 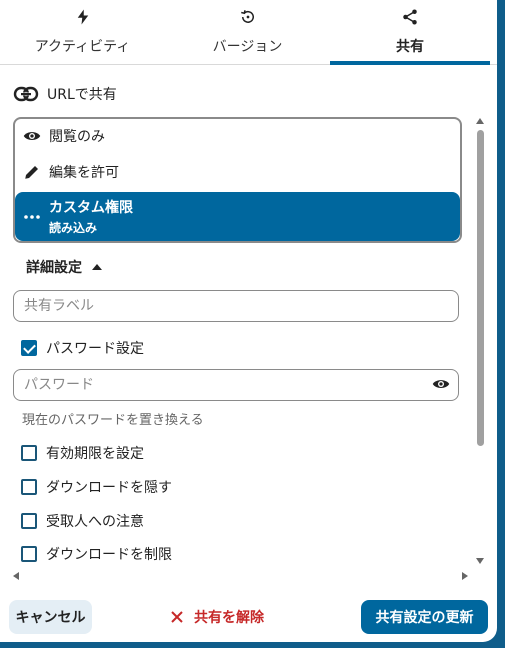 I want to click on lightning-icon, so click(x=82, y=17).